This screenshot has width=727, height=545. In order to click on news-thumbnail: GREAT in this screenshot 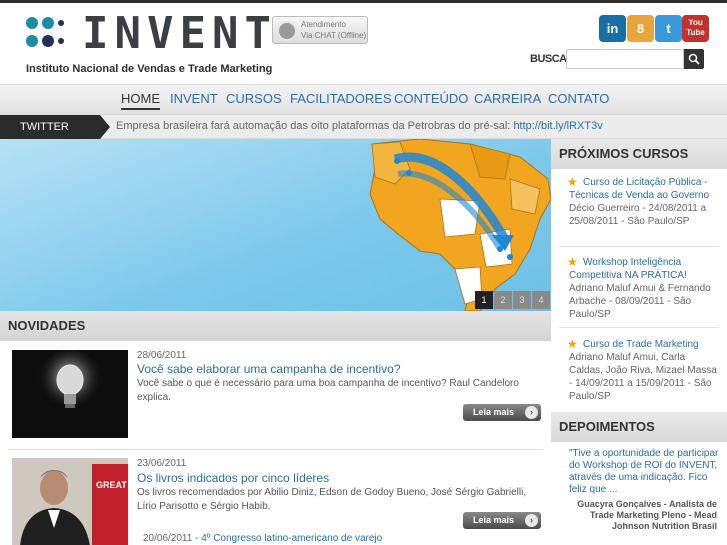, I will do `click(70, 501)`.